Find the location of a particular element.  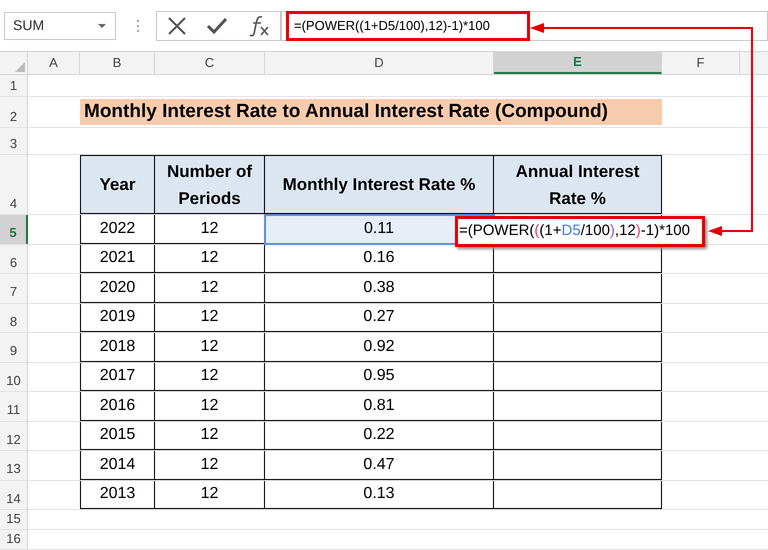

table-cell: 0.13 is located at coordinates (379, 494).